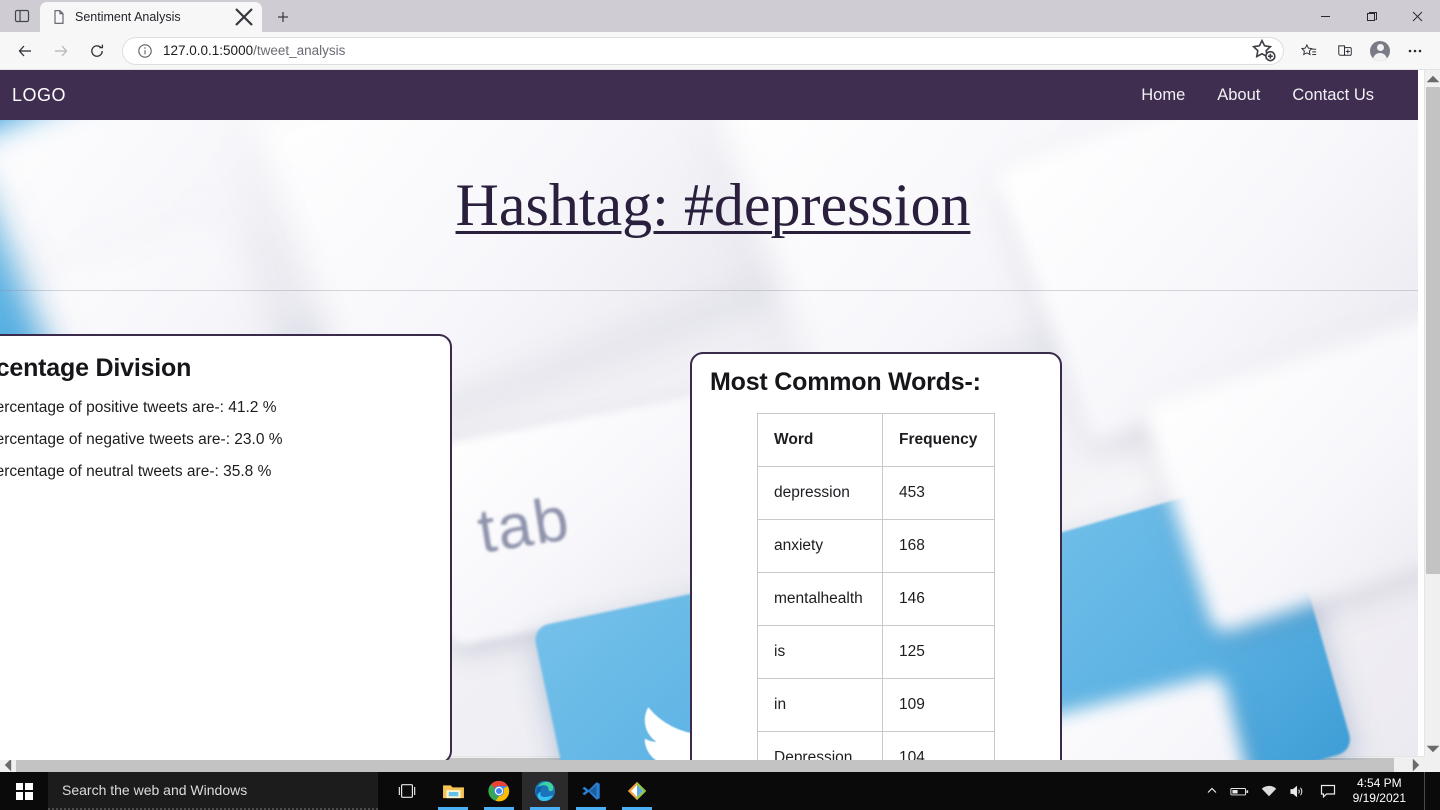  What do you see at coordinates (938, 599) in the screenshot?
I see `cell-frequency: 146` at bounding box center [938, 599].